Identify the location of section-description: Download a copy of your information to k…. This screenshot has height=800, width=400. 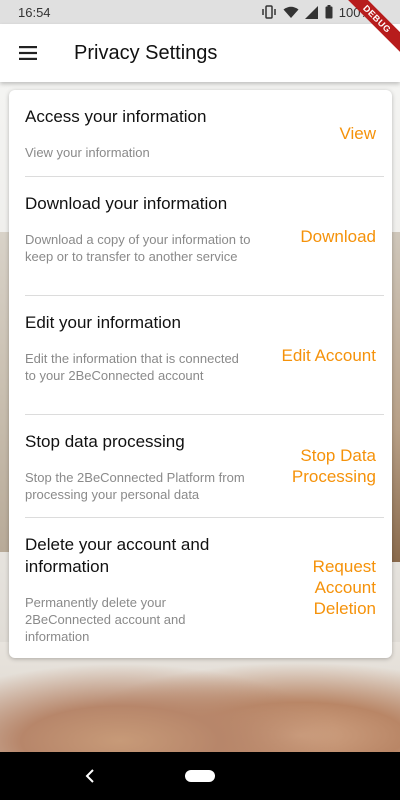
(138, 248).